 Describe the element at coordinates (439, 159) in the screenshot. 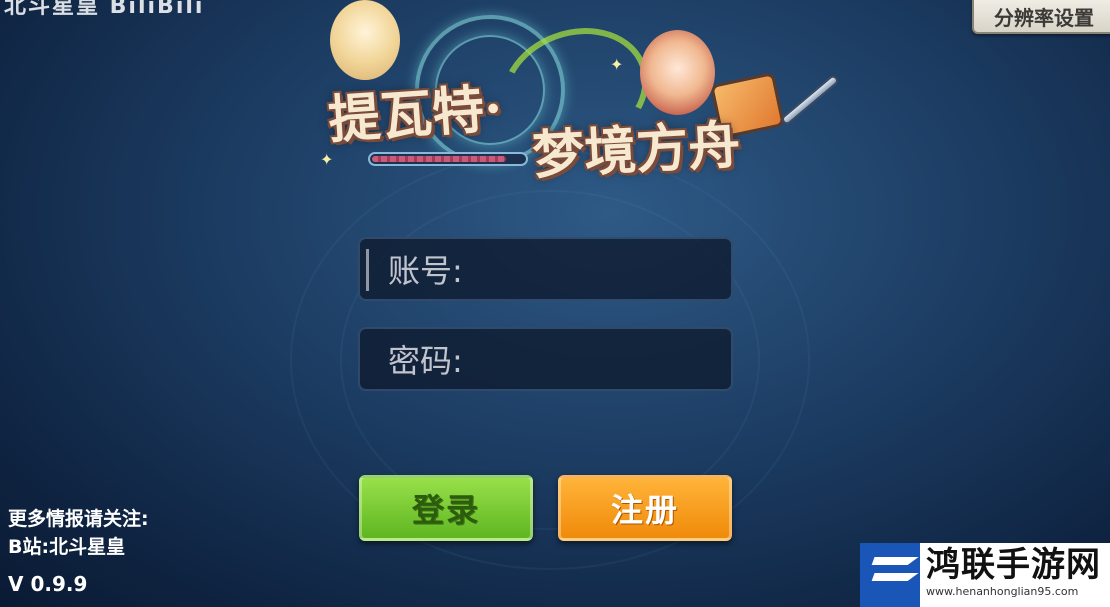

I see `logo-progress-fill` at that location.